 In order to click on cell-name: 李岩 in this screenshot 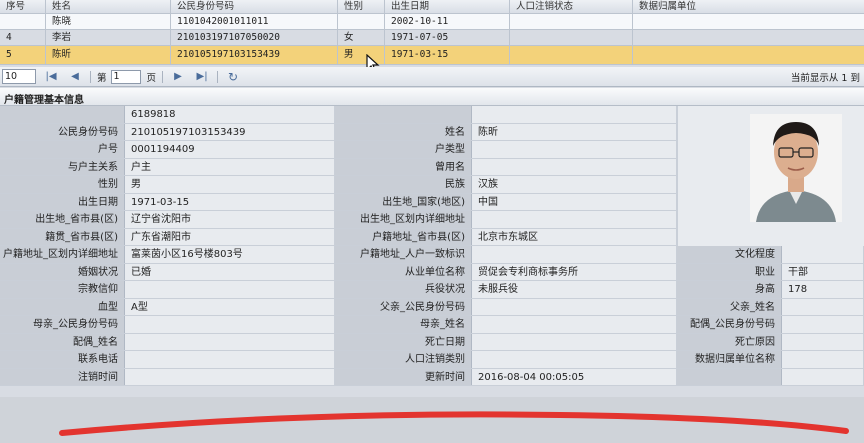, I will do `click(108, 37)`.